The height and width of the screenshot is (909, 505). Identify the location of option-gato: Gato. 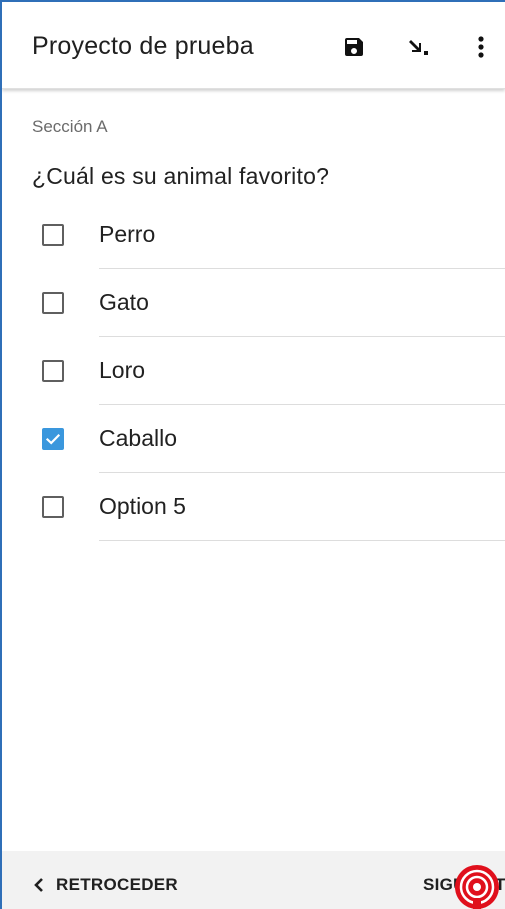
(253, 303).